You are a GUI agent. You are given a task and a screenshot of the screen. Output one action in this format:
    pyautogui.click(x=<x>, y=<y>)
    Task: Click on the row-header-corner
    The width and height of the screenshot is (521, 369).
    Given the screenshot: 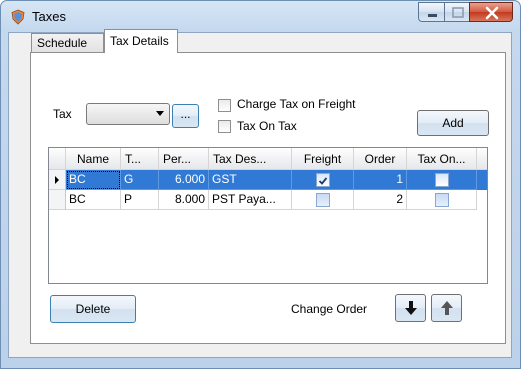 What is the action you would take?
    pyautogui.click(x=57, y=159)
    